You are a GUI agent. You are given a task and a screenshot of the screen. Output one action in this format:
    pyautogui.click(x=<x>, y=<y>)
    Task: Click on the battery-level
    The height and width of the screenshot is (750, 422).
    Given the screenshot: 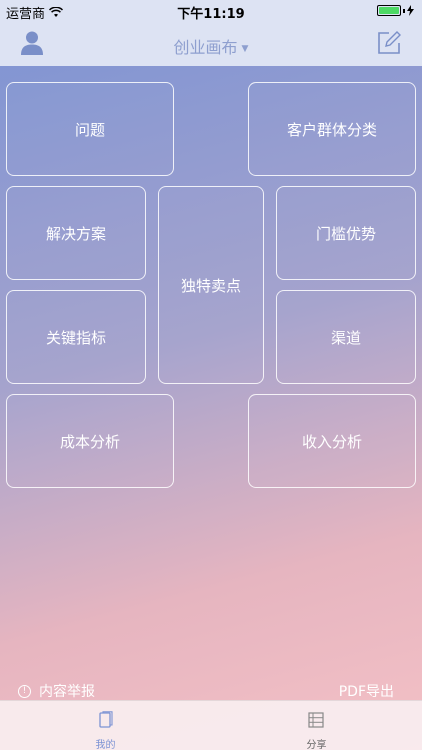 What is the action you would take?
    pyautogui.click(x=389, y=10)
    